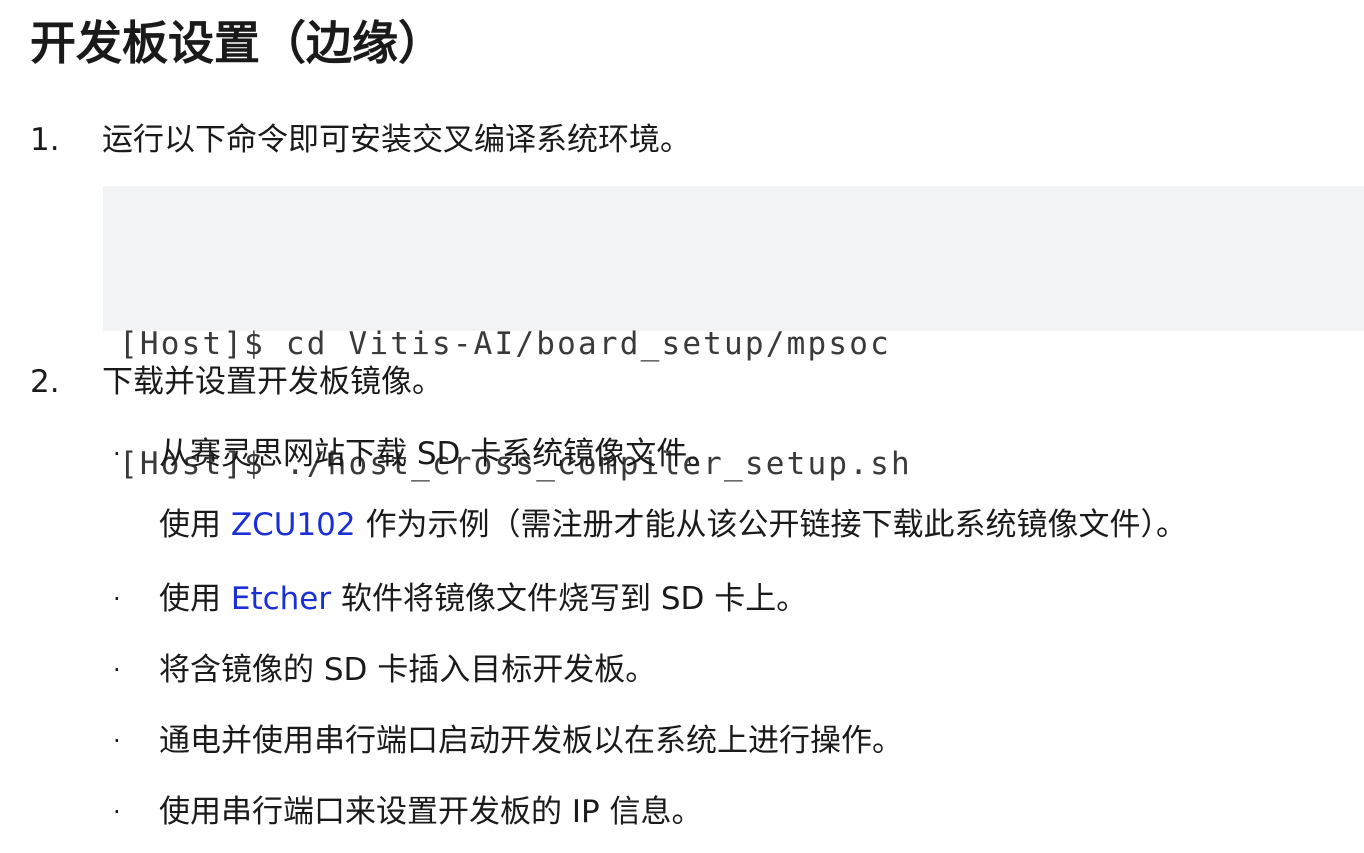 The height and width of the screenshot is (853, 1364). Describe the element at coordinates (45, 140) in the screenshot. I see `step-number: 1.` at that location.